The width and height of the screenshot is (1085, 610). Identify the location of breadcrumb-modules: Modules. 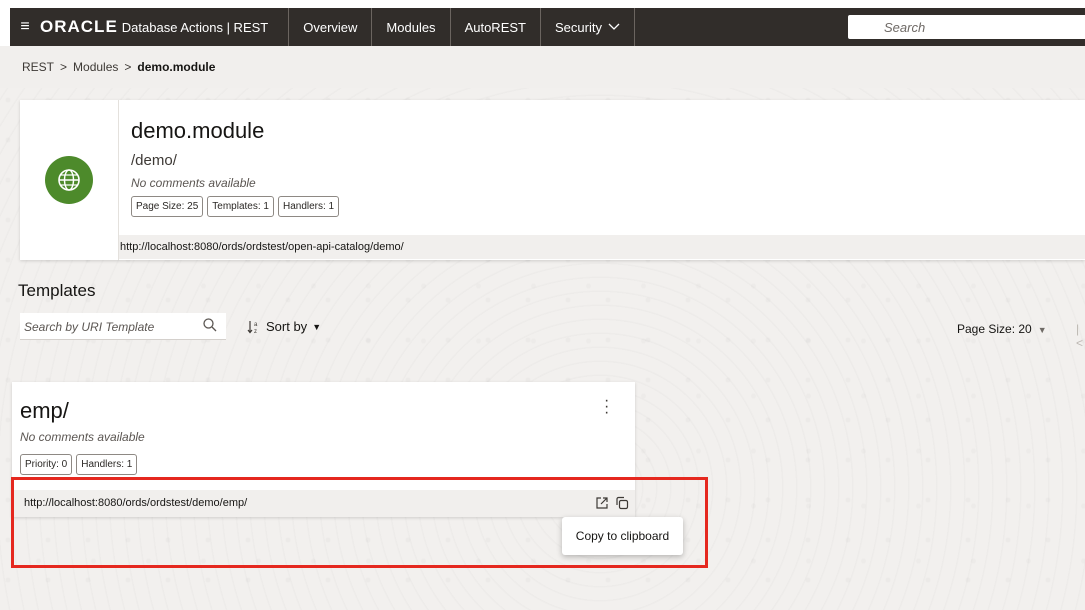
(95, 67).